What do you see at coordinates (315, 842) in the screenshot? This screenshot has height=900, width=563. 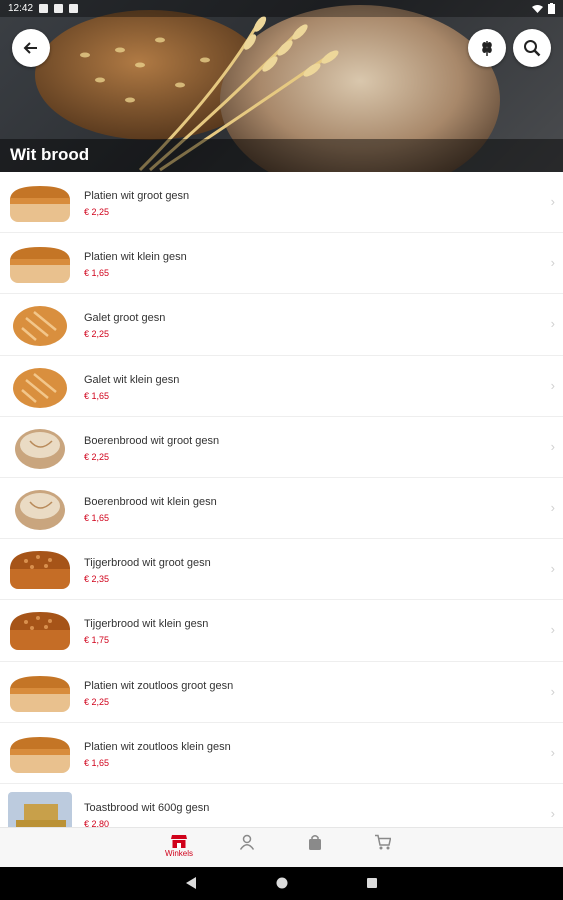 I see `bag-icon` at bounding box center [315, 842].